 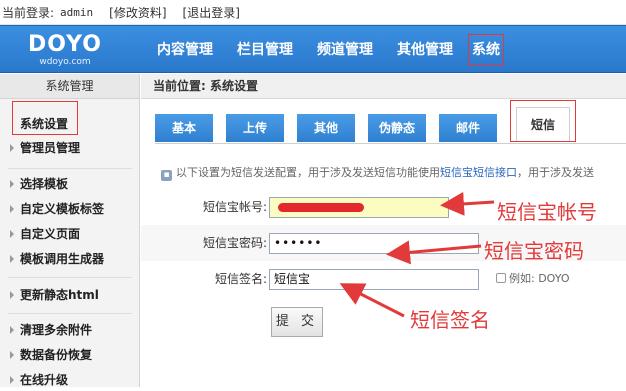 What do you see at coordinates (69, 380) in the screenshot?
I see `sidebar-item-upgrade: 在线升级` at bounding box center [69, 380].